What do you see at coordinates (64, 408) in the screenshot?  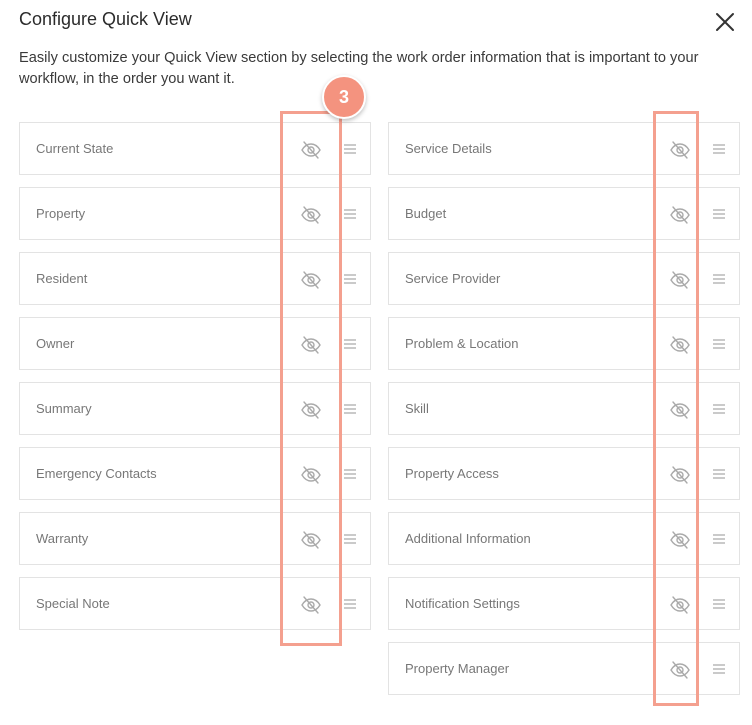 I see `item-label: Summary` at bounding box center [64, 408].